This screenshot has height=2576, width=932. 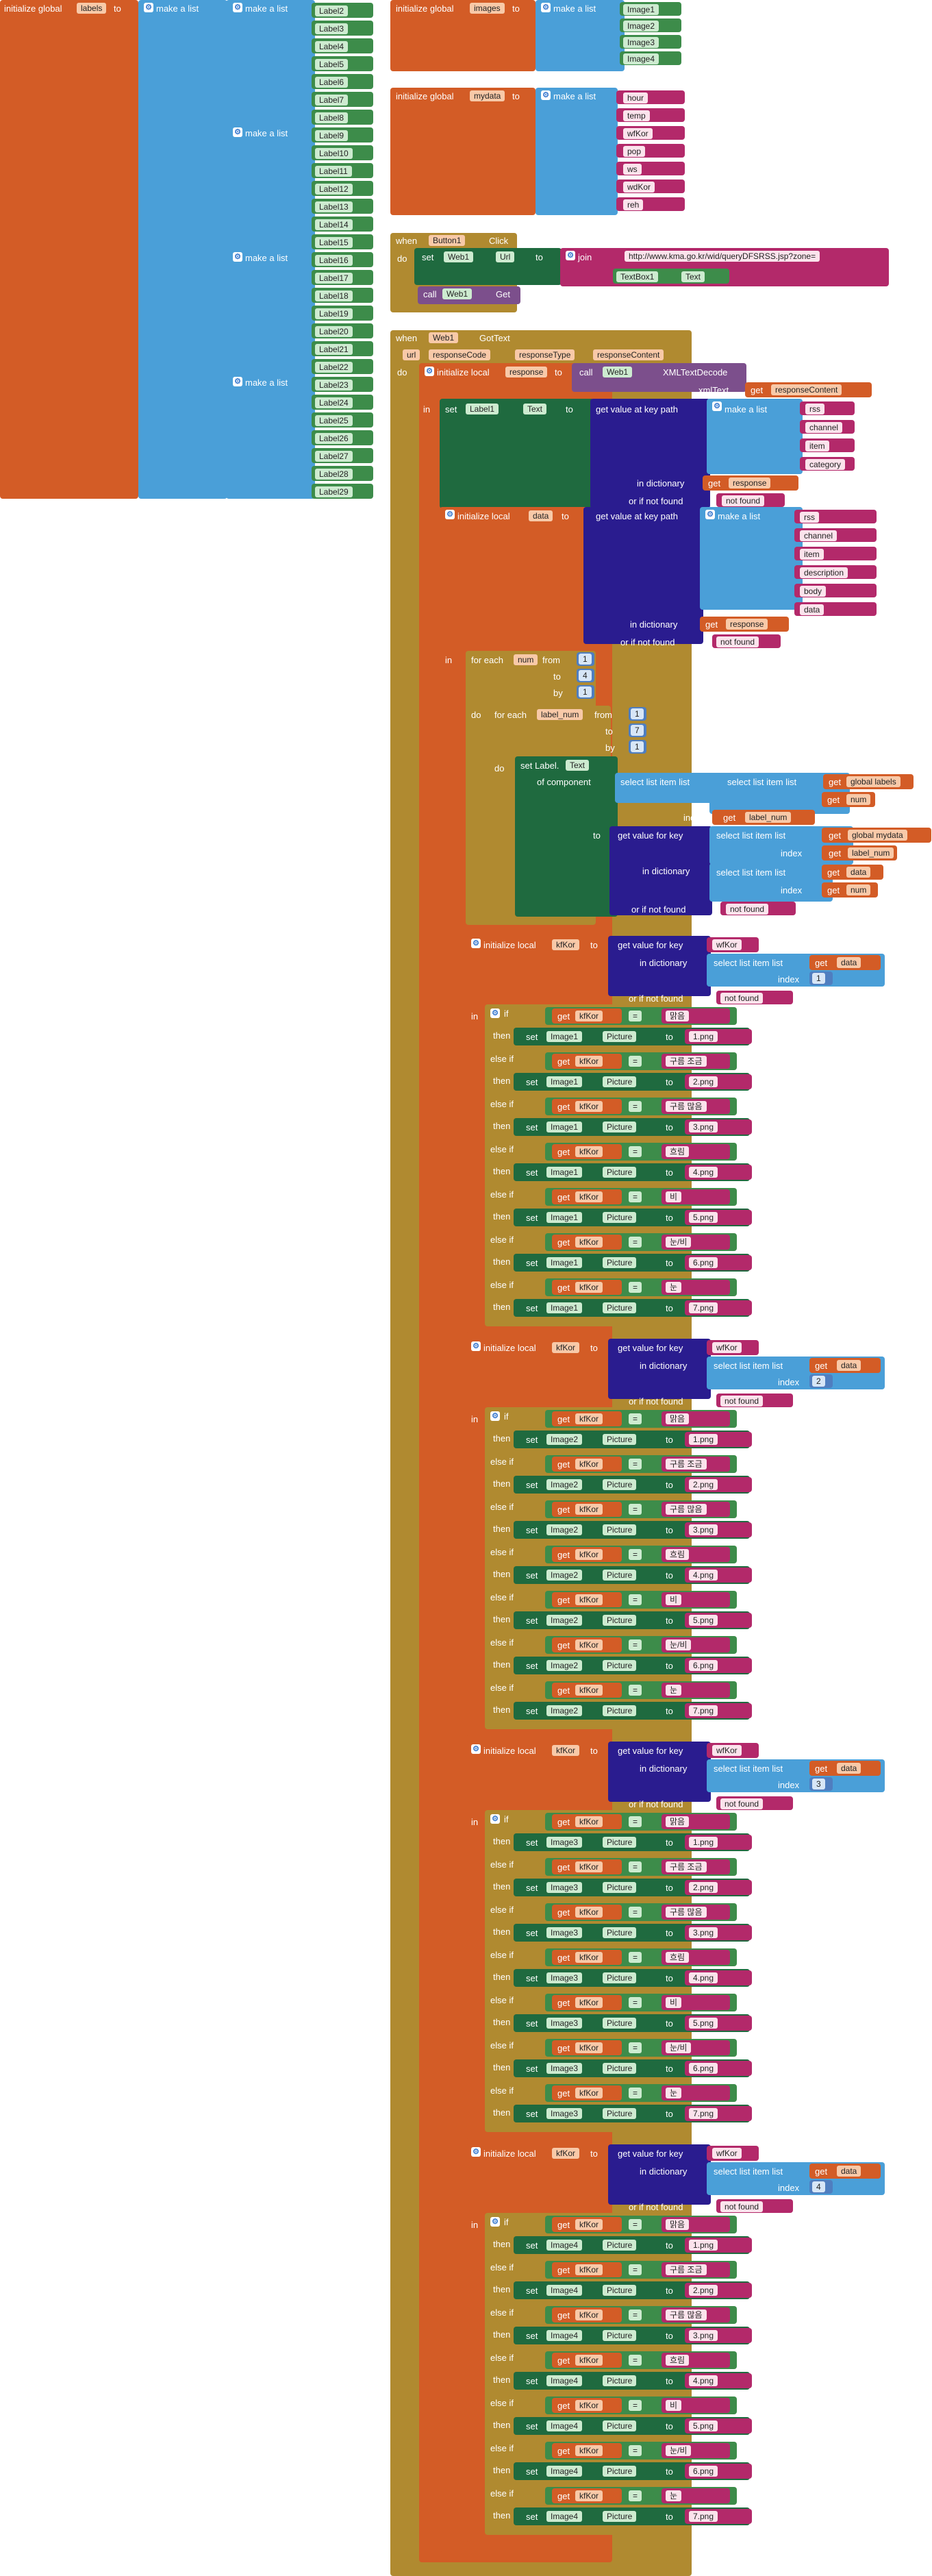 I want to click on global-name-field: labels, so click(x=92, y=8).